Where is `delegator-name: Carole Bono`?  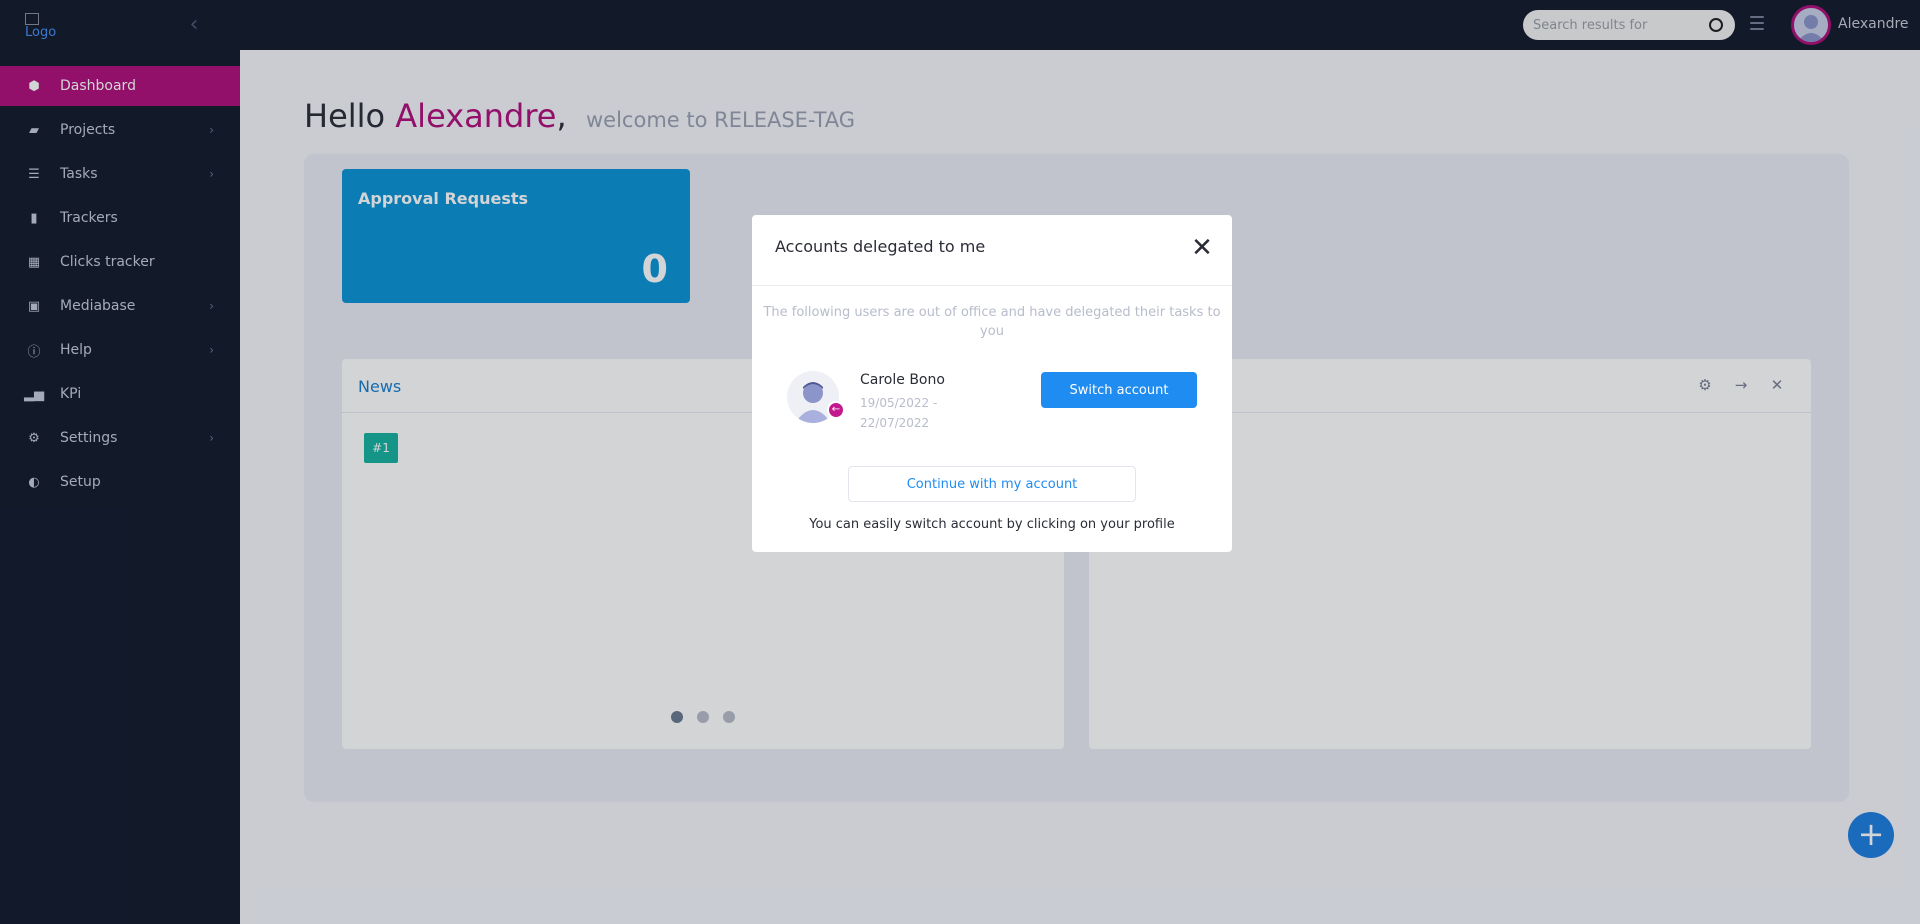
delegator-name: Carole Bono is located at coordinates (902, 380).